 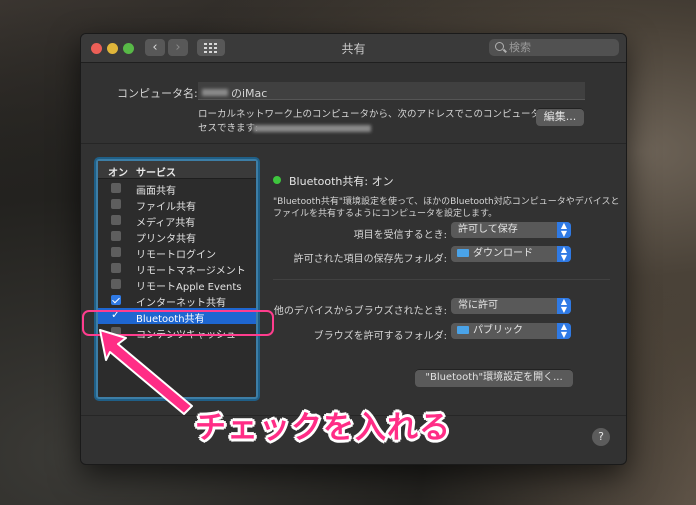 I want to click on service-label: 画面共有, so click(x=156, y=191).